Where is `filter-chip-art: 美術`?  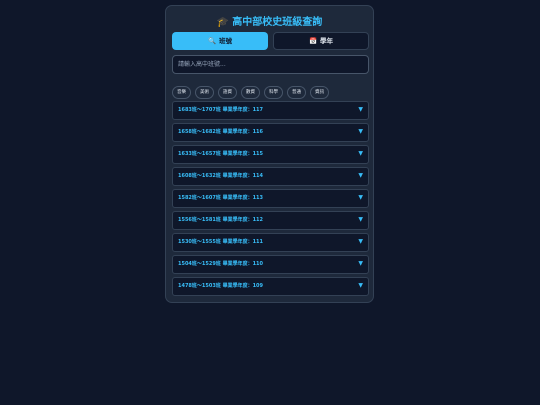 filter-chip-art: 美術 is located at coordinates (204, 92).